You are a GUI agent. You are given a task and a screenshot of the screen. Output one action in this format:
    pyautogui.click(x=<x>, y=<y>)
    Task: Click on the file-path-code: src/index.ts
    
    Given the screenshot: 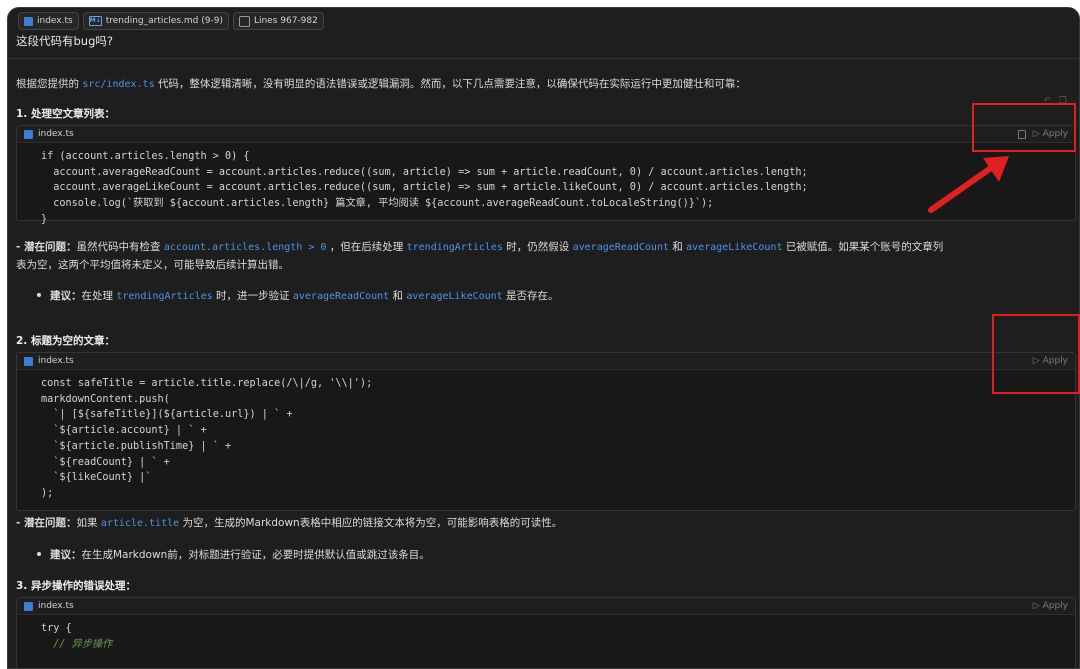 What is the action you would take?
    pyautogui.click(x=118, y=84)
    